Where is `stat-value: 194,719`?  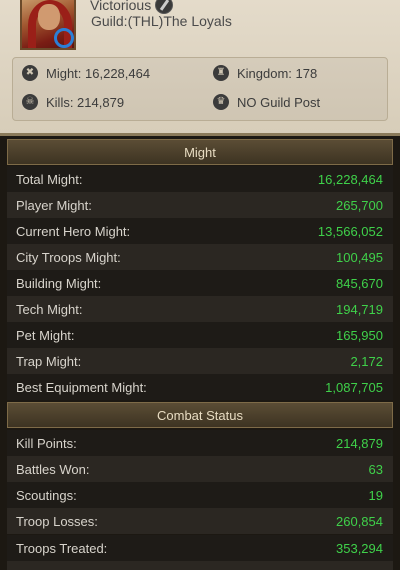
stat-value: 194,719 is located at coordinates (359, 309).